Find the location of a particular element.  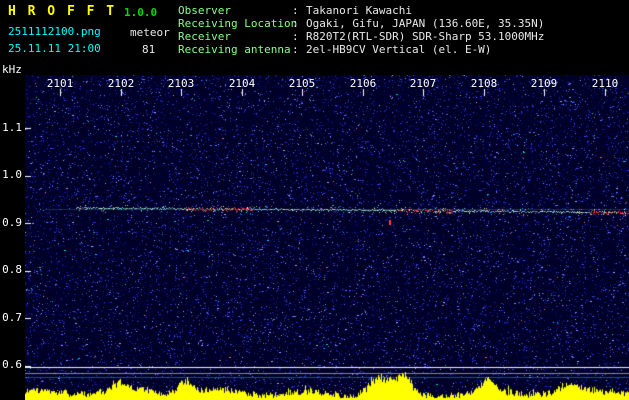

echo-count: 81 is located at coordinates (149, 49).